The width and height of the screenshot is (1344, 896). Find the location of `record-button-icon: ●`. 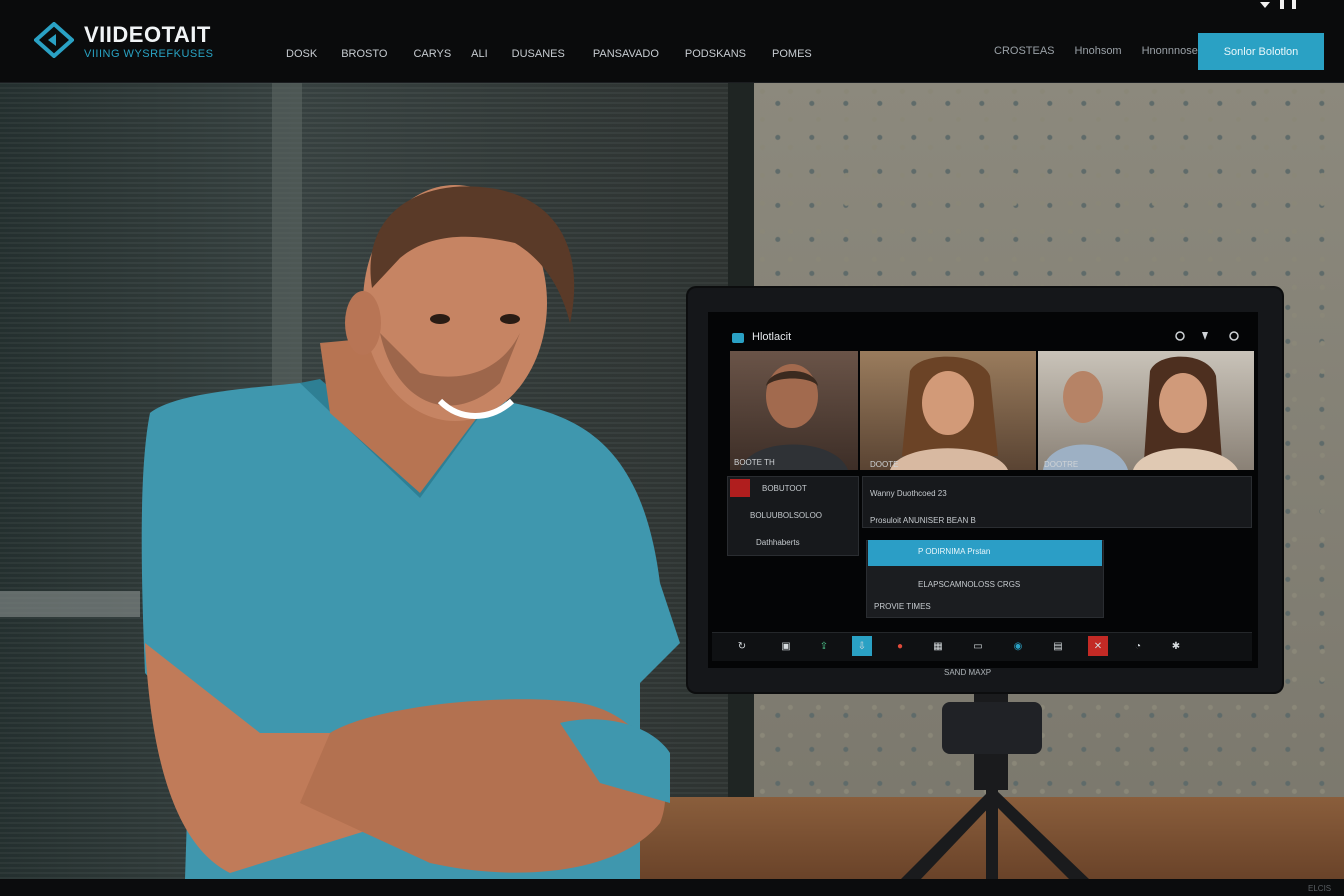

record-button-icon: ● is located at coordinates (900, 646).